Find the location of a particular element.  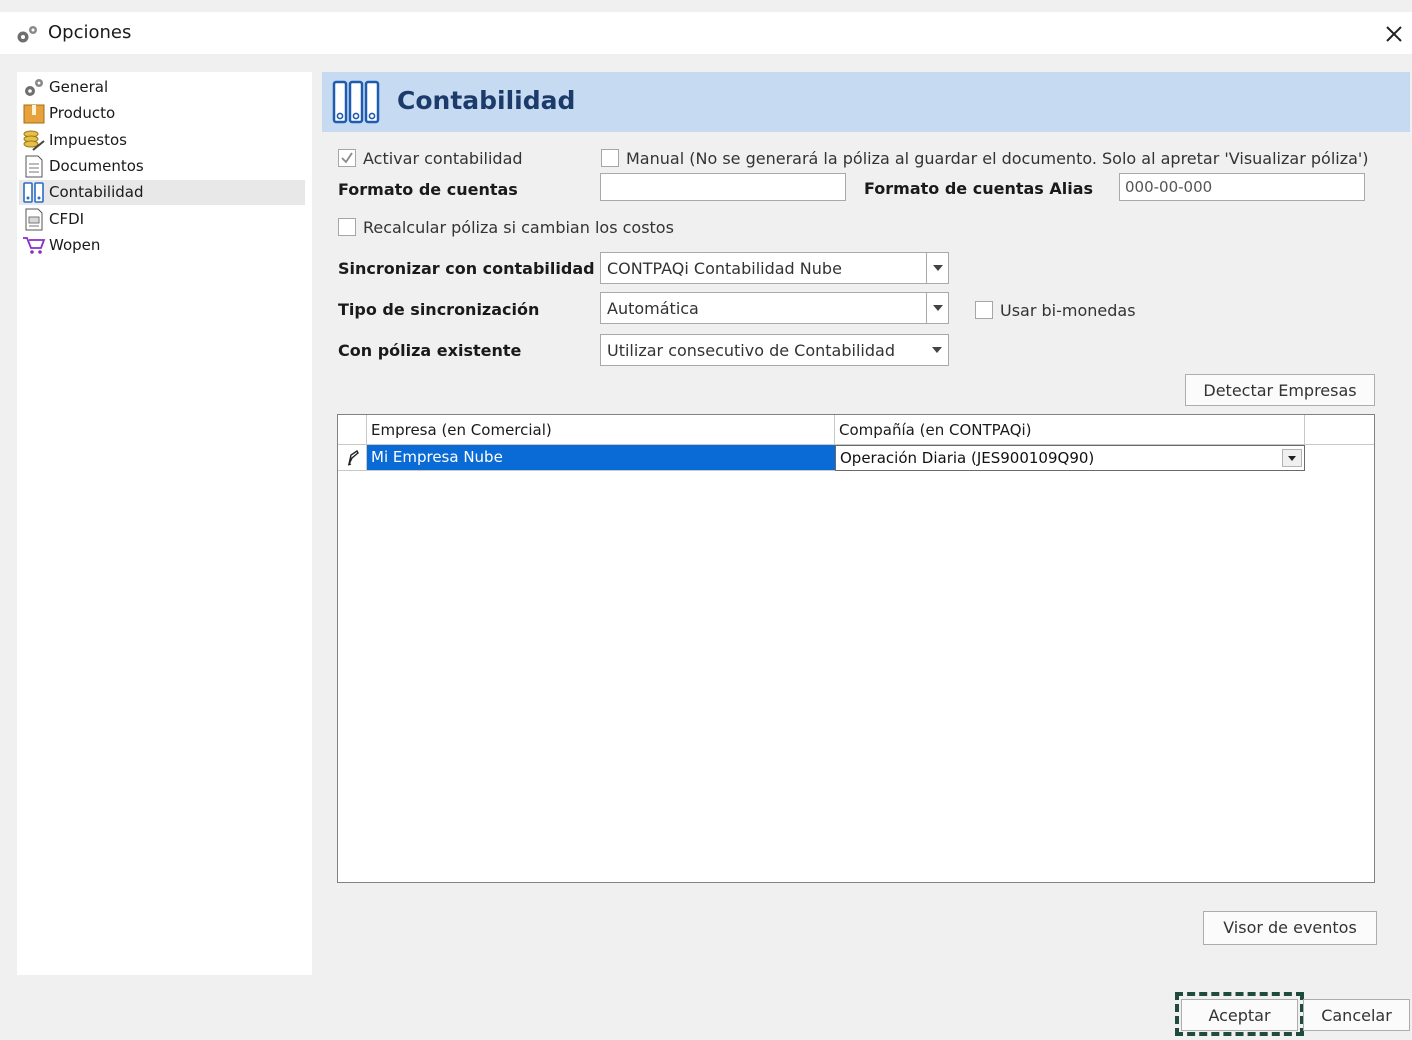

table-cell-empresa: Mi Empresa Nube is located at coordinates (601, 458).